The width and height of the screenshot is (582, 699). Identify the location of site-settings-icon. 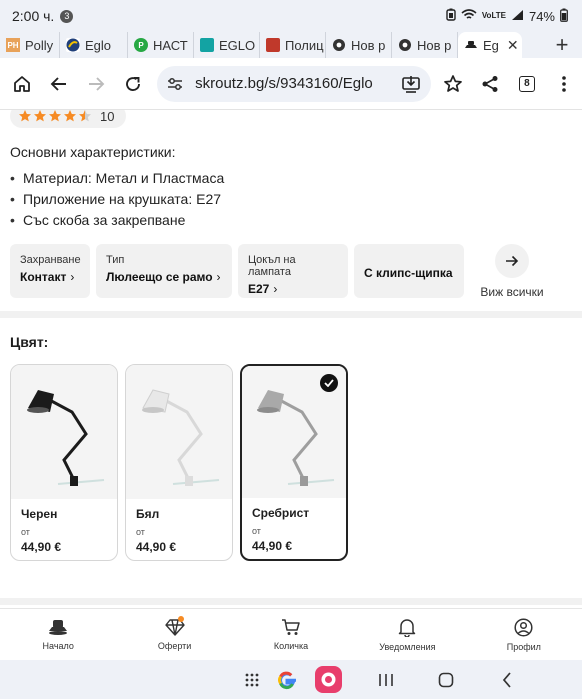
(175, 84).